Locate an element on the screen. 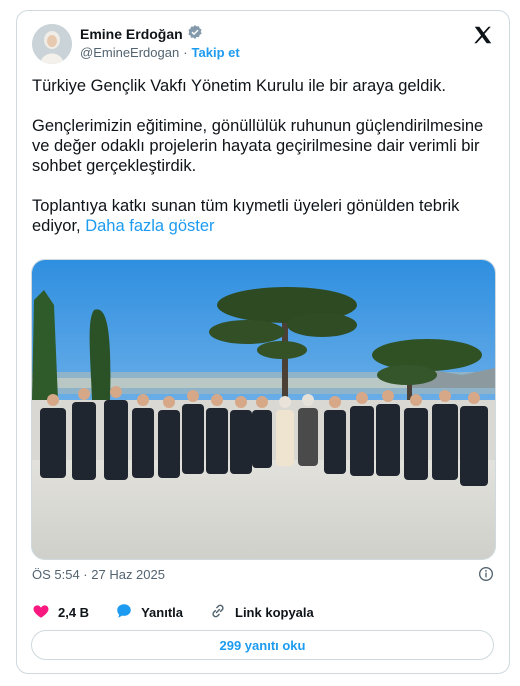 Image resolution: width=520 pixels, height=686 pixels. like-button: 2,4 B is located at coordinates (60, 612).